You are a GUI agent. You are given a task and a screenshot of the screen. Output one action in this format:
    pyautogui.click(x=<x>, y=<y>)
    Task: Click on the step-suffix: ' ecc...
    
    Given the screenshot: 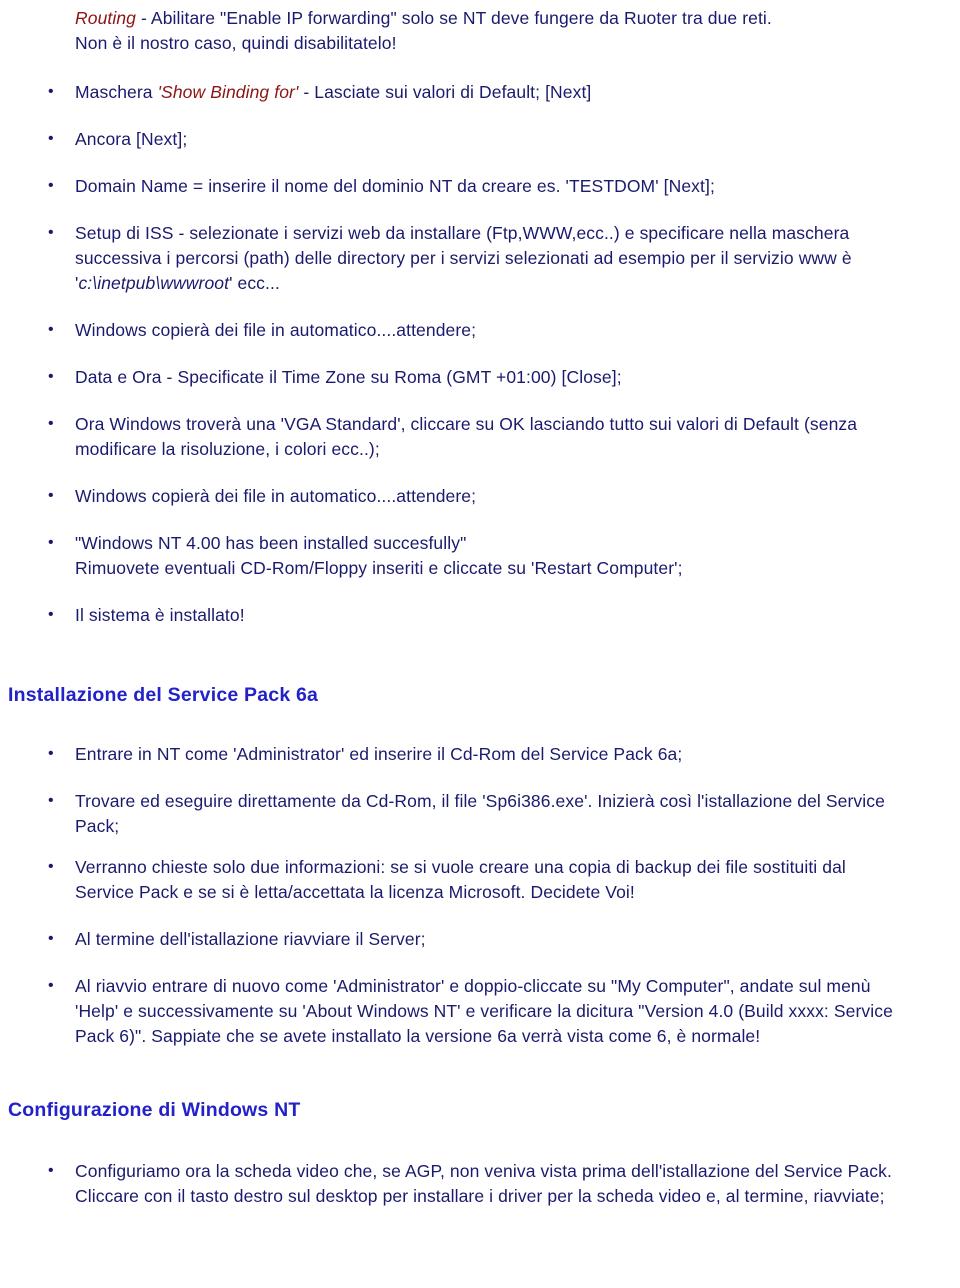 What is the action you would take?
    pyautogui.click(x=254, y=283)
    